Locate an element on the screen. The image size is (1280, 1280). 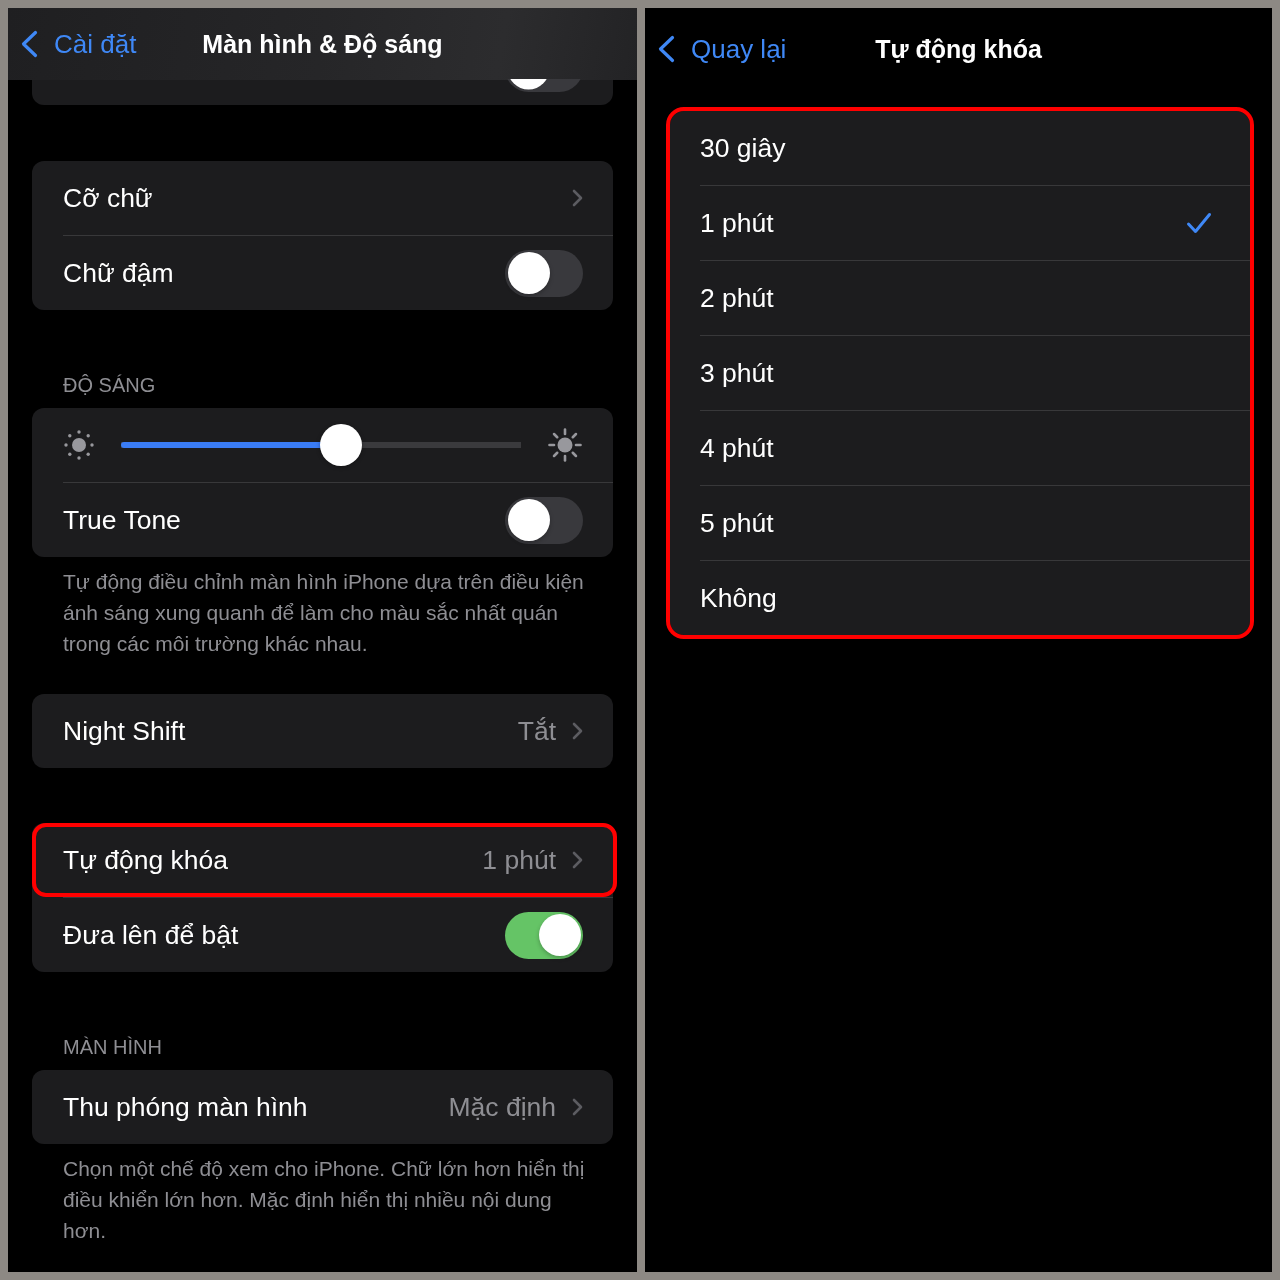
section-footer-text: Chọn một chế độ xem cho iPhone. Chữ lớn hơn hiển thị điều khiển lớn hơn. Mặc định hiển thị nhiều nội dung hơn. is located at coordinates (324, 1200).